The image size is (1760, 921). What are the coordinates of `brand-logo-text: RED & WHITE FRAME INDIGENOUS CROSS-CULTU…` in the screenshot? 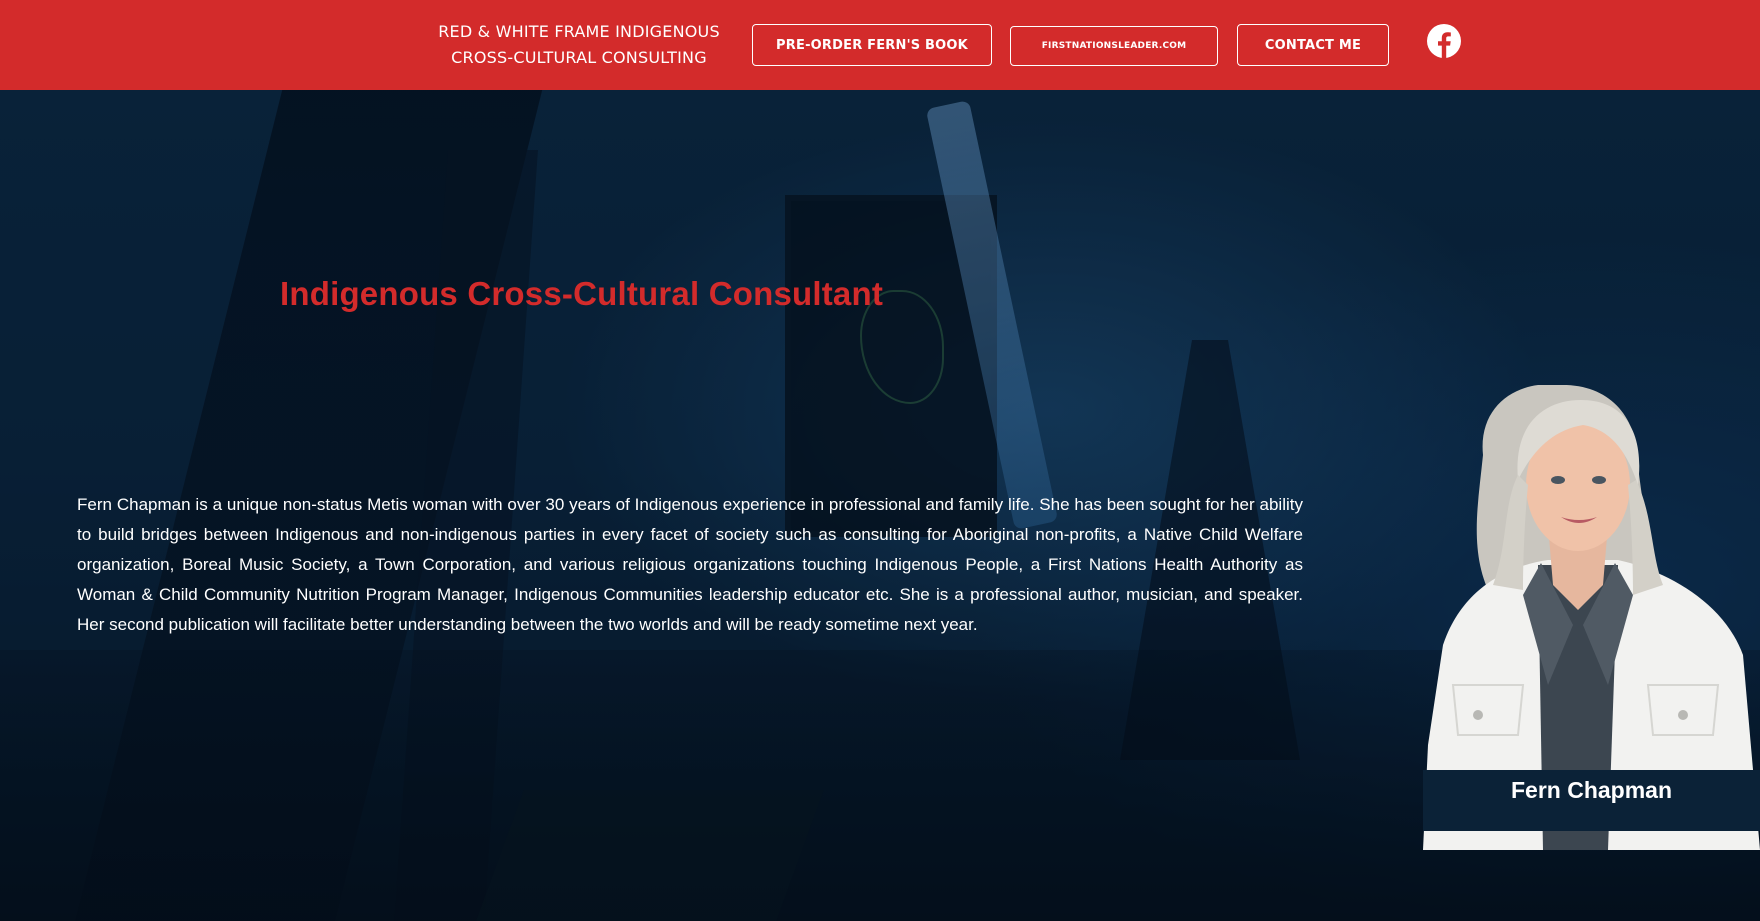 It's located at (579, 45).